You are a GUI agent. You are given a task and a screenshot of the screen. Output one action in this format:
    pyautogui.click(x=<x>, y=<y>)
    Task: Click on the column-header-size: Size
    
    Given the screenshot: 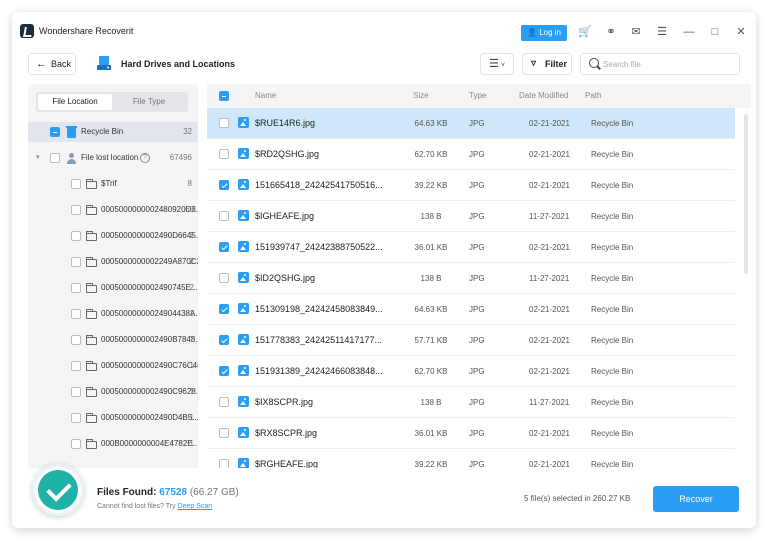 What is the action you would take?
    pyautogui.click(x=421, y=96)
    